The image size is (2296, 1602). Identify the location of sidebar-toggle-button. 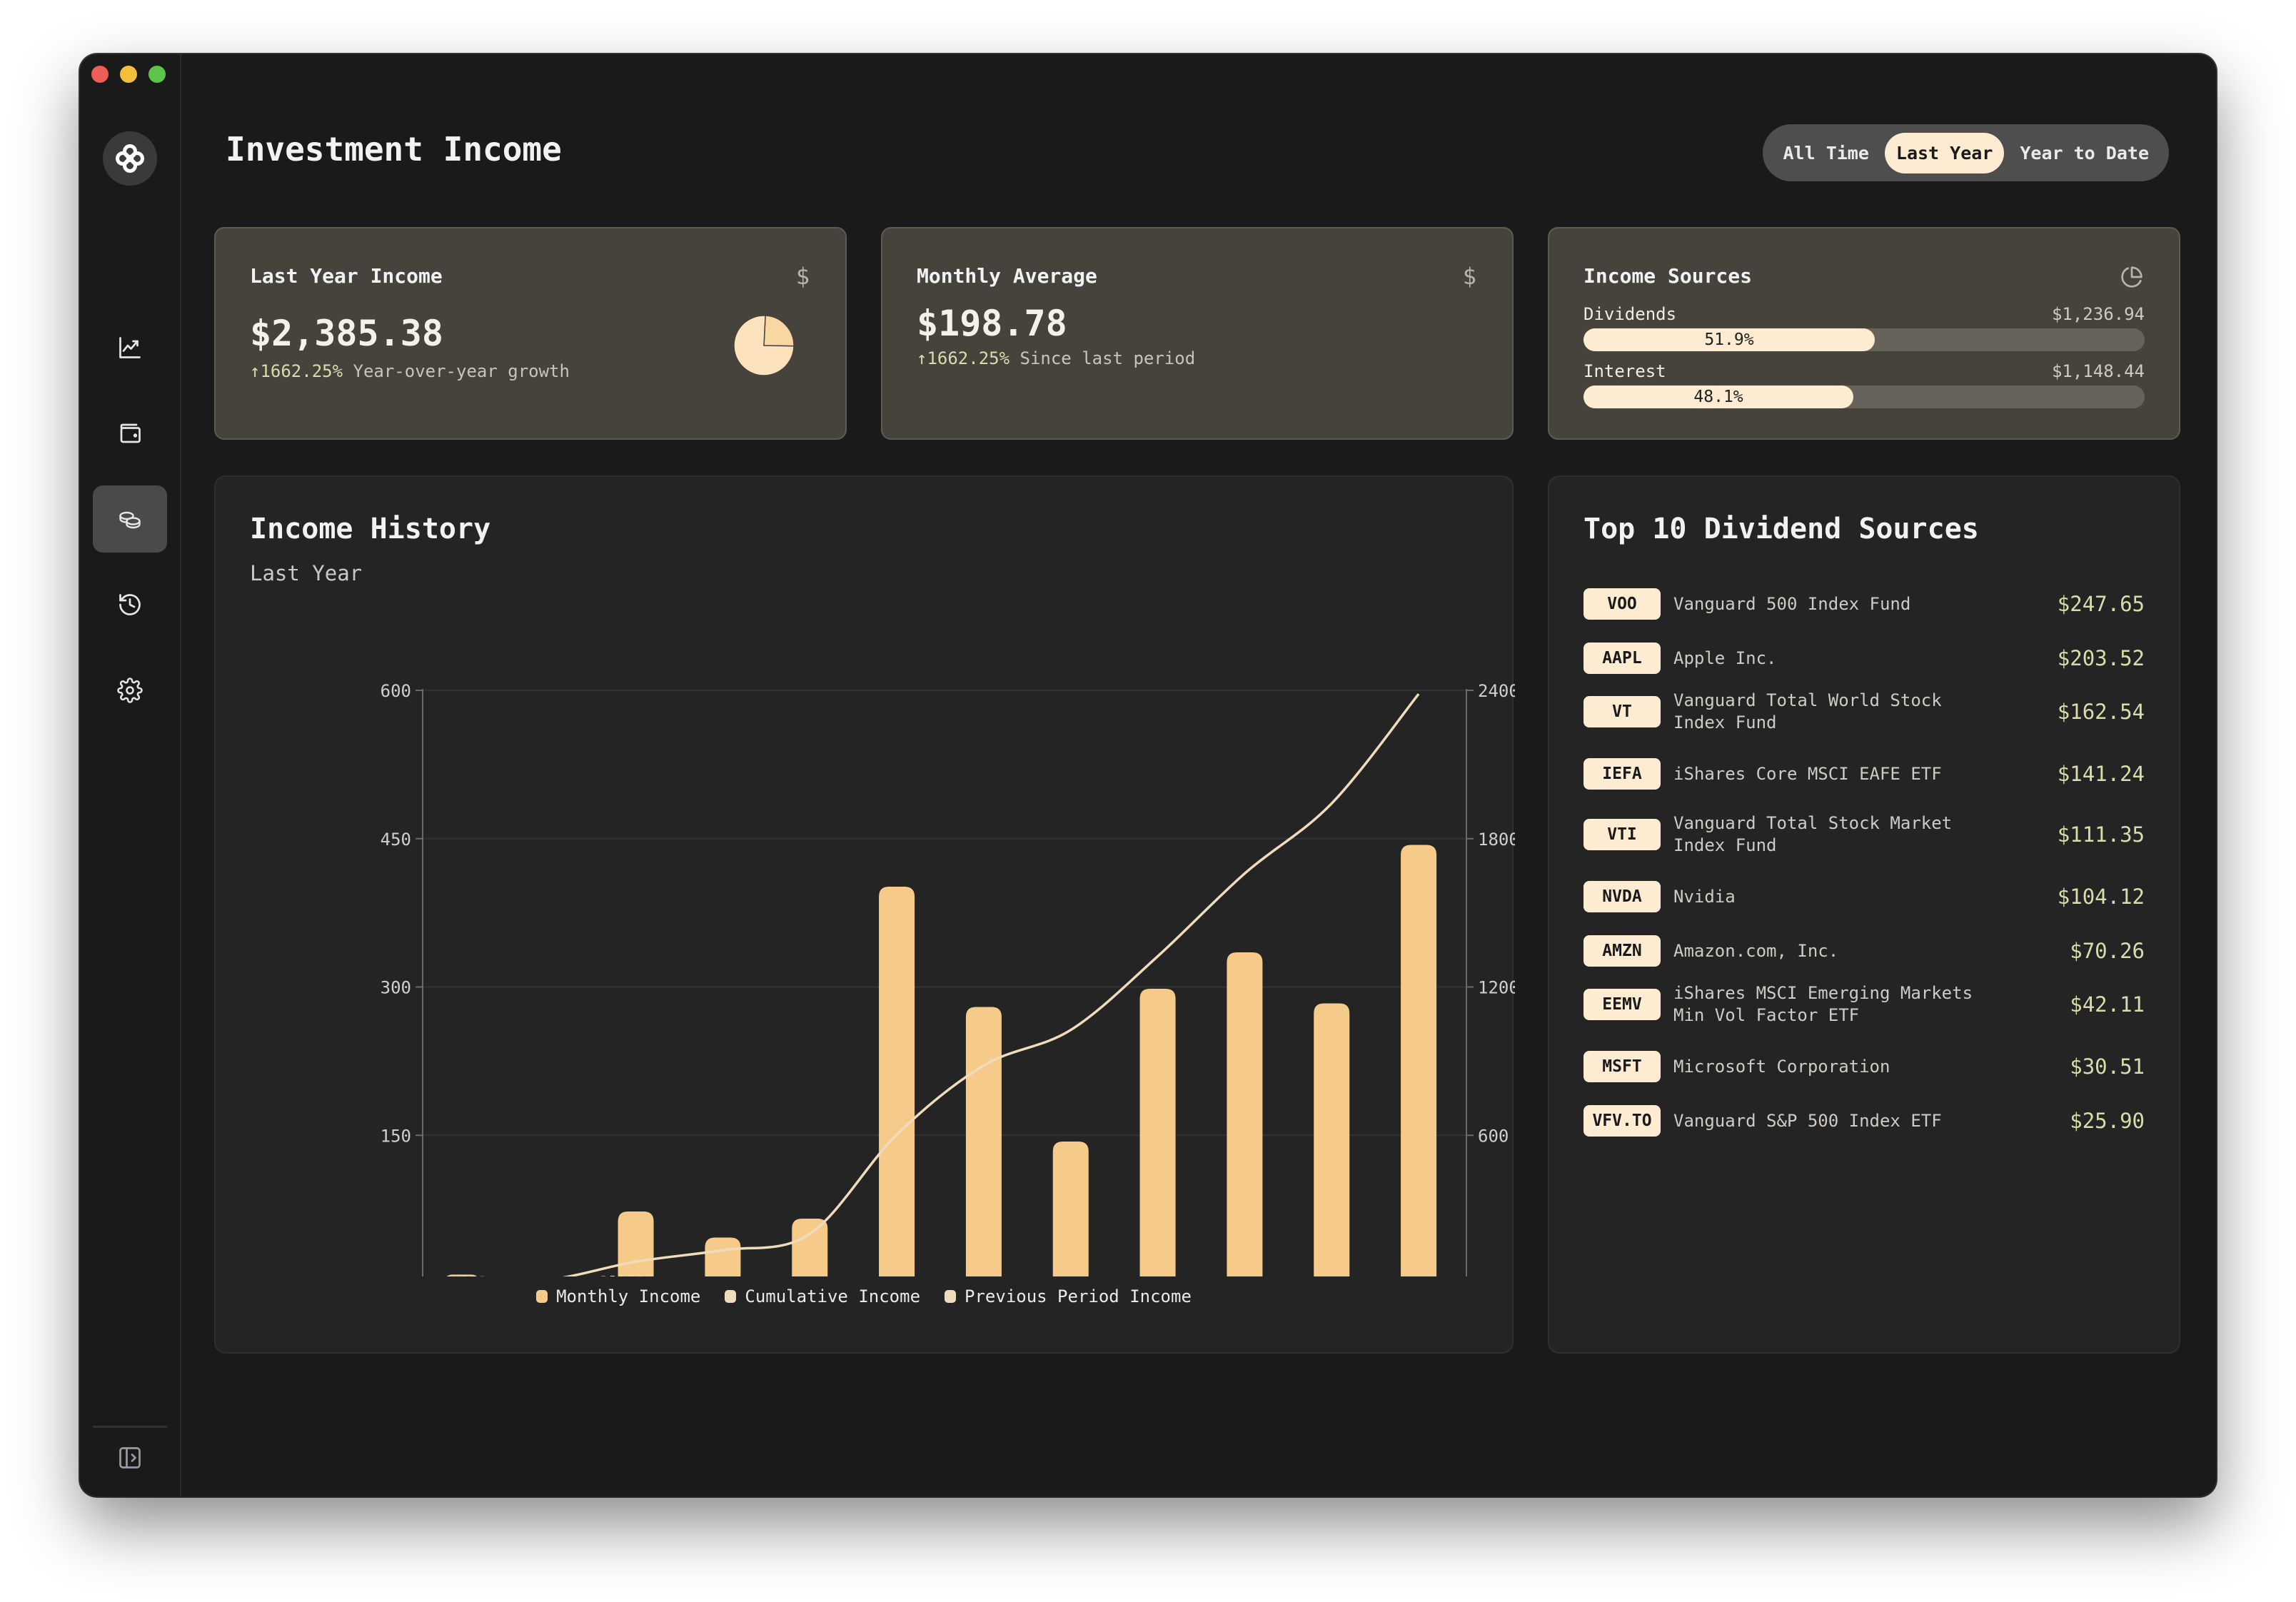
(130, 1458).